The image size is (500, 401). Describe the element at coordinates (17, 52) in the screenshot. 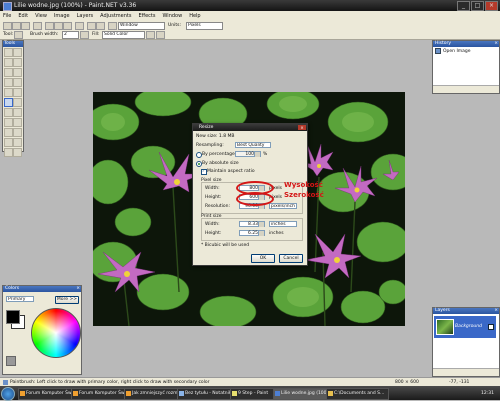

I see `move-selection-icon` at that location.